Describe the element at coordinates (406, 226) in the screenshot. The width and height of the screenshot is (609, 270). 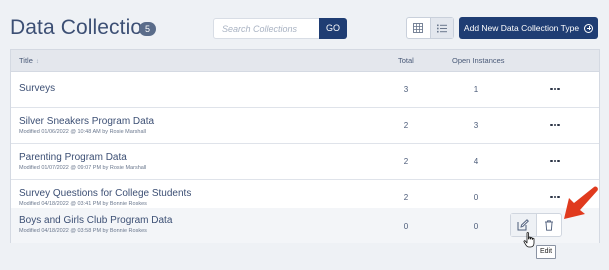
I see `row-total: 0` at that location.